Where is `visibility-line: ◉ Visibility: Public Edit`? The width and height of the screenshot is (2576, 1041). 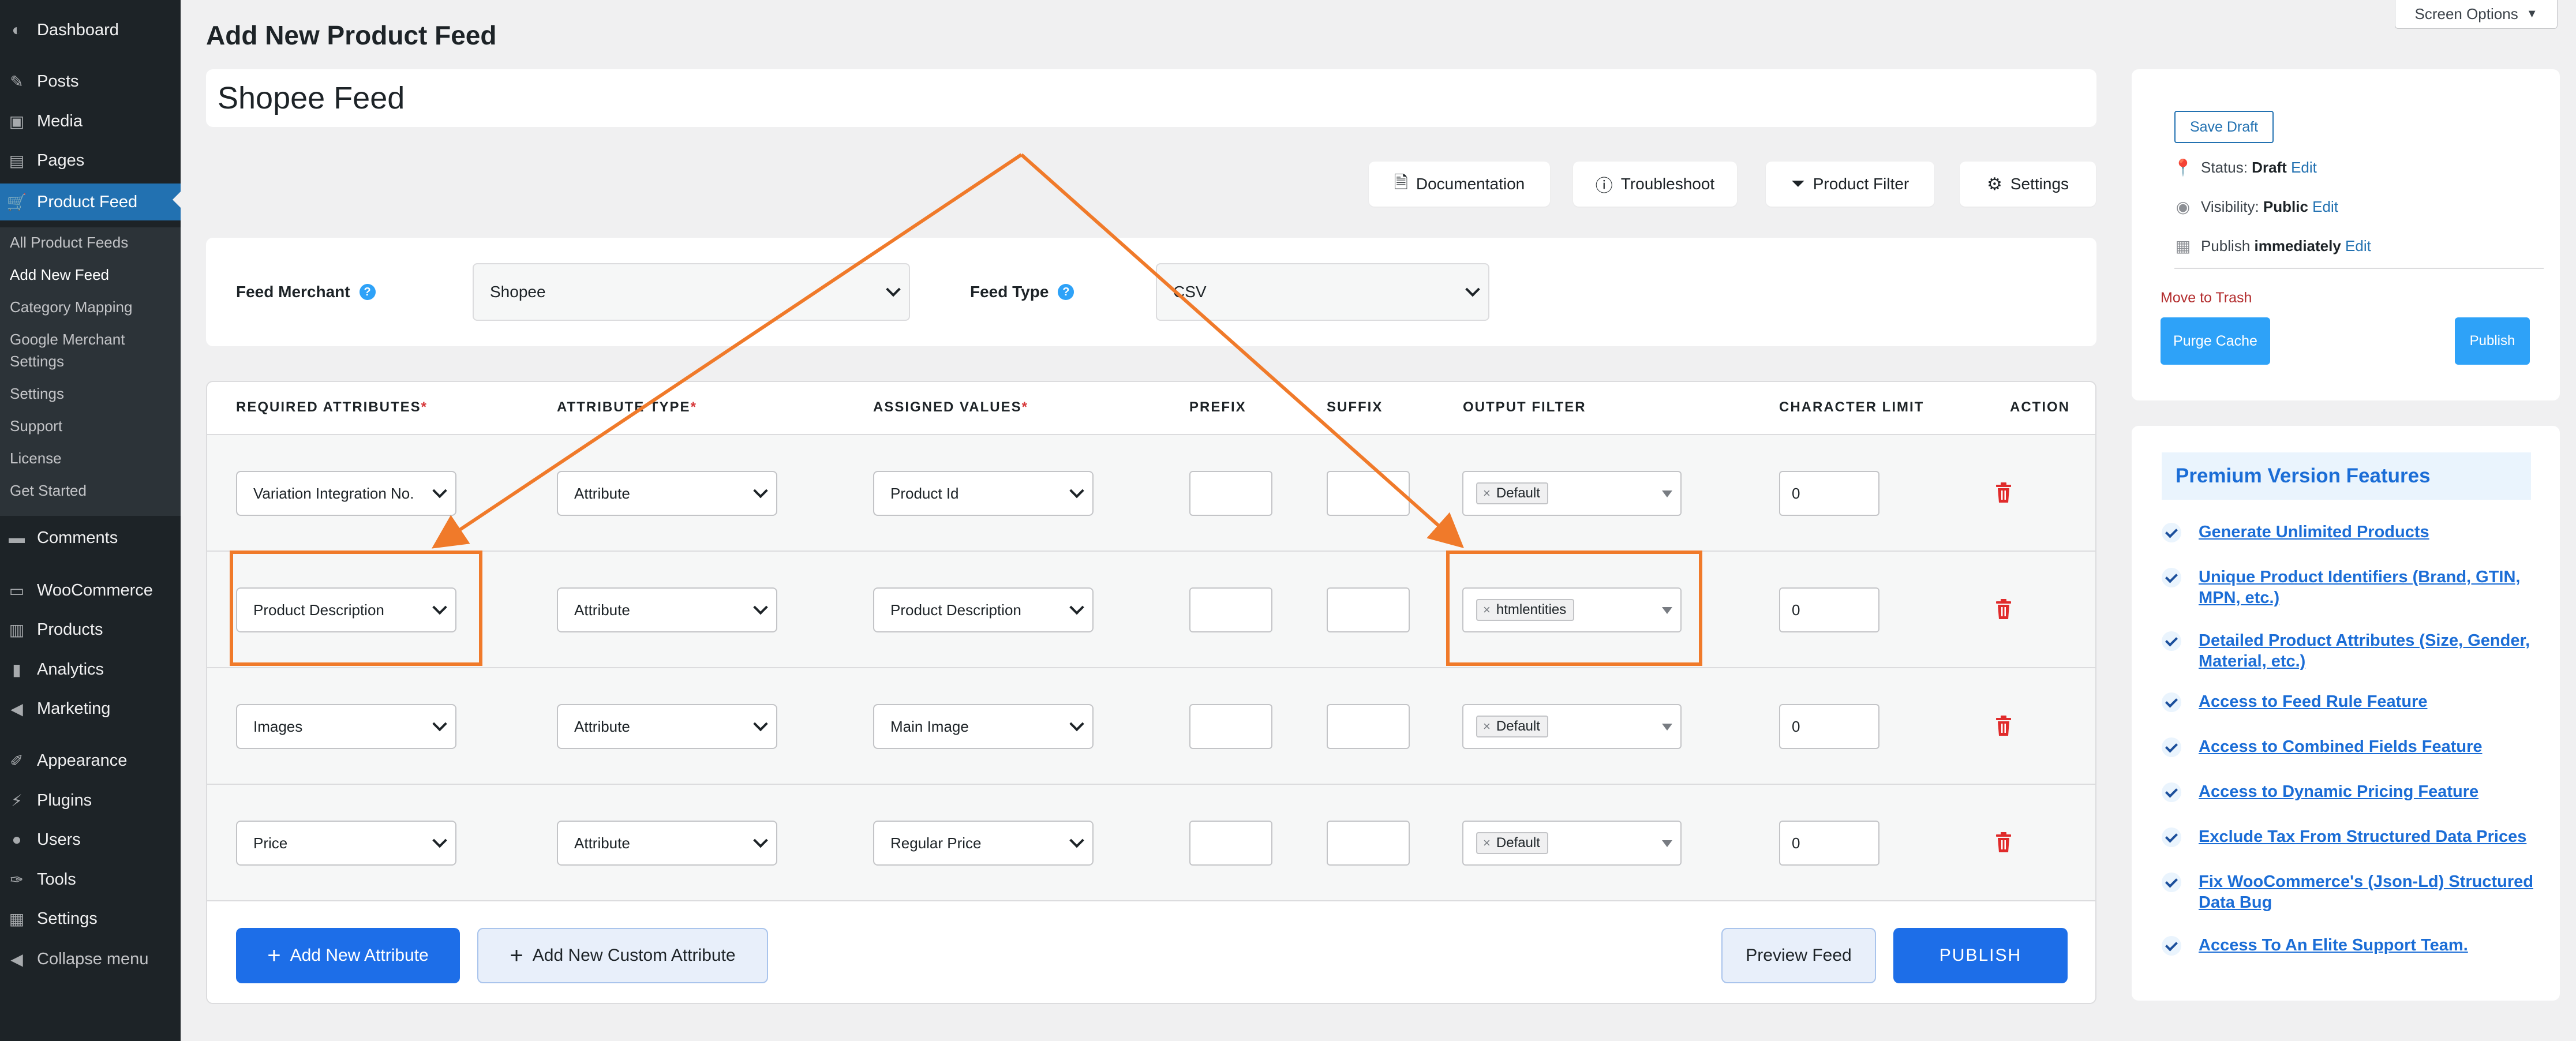 visibility-line: ◉ Visibility: Public Edit is located at coordinates (2256, 206).